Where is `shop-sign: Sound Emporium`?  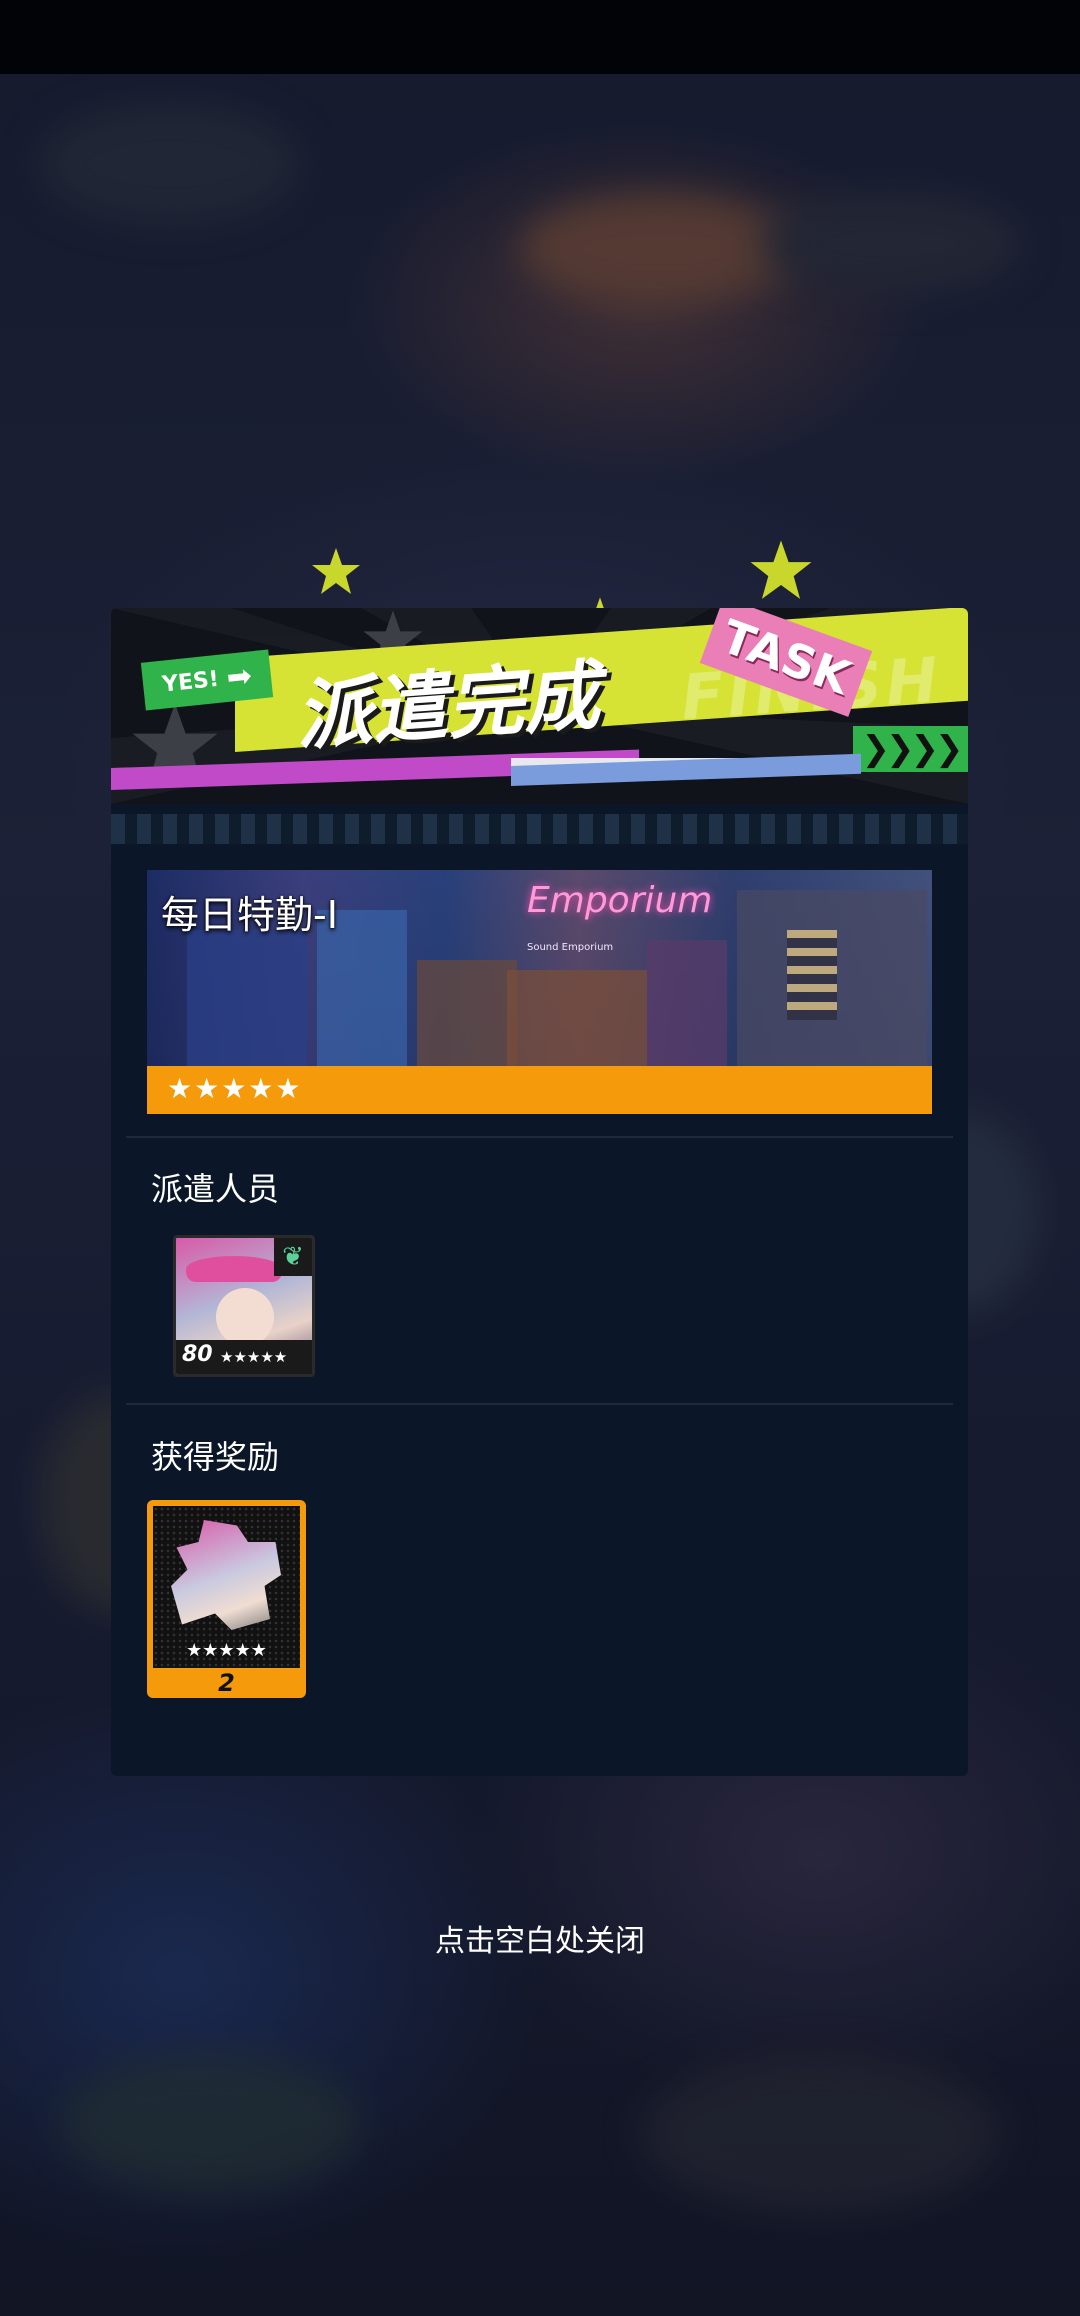 shop-sign: Sound Emporium is located at coordinates (570, 947).